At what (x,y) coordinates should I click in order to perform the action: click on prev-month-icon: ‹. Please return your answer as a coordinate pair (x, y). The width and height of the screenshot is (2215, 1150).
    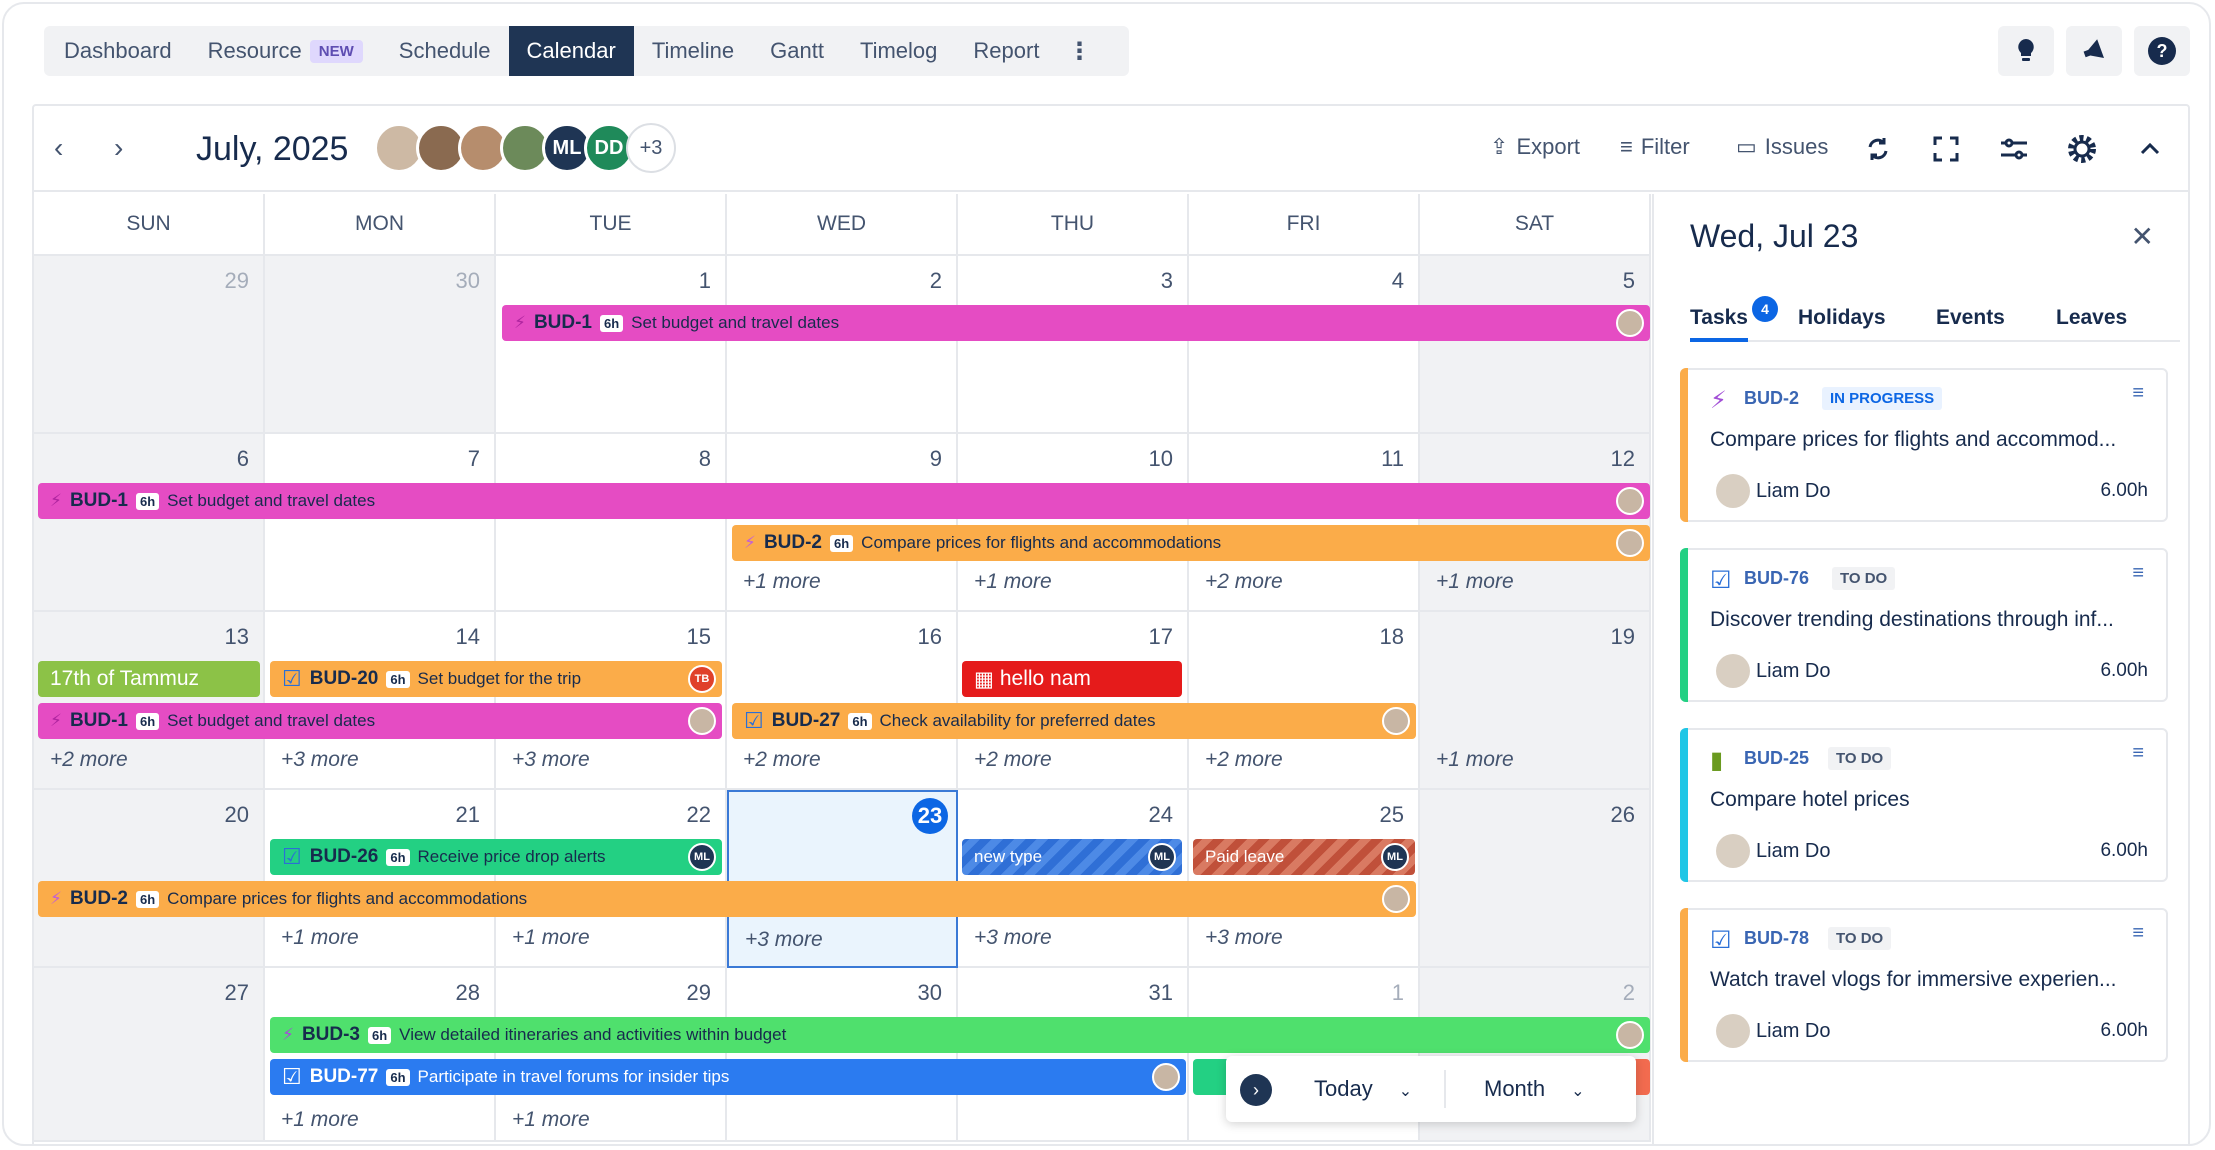
    Looking at the image, I should click on (58, 148).